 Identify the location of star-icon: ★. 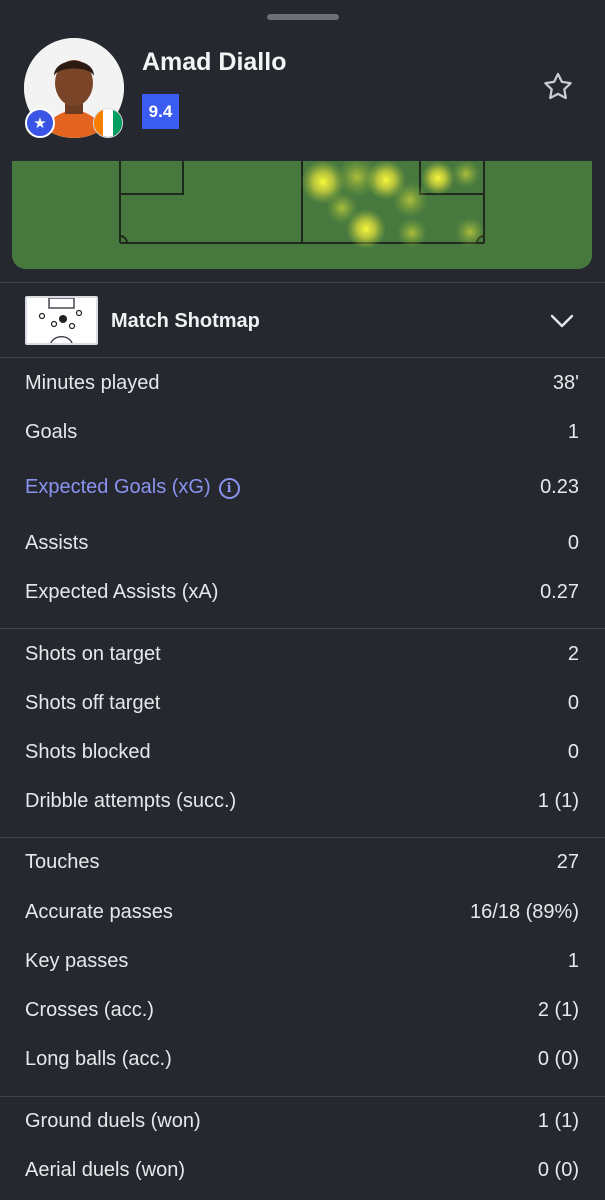
(40, 123).